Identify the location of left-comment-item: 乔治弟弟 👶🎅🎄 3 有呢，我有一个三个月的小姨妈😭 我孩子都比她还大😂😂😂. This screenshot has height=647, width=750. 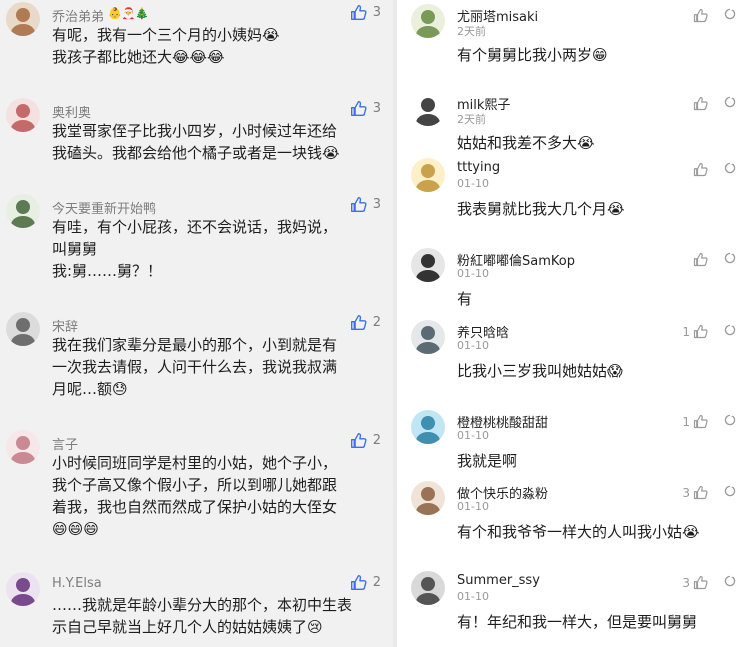
(196, 52).